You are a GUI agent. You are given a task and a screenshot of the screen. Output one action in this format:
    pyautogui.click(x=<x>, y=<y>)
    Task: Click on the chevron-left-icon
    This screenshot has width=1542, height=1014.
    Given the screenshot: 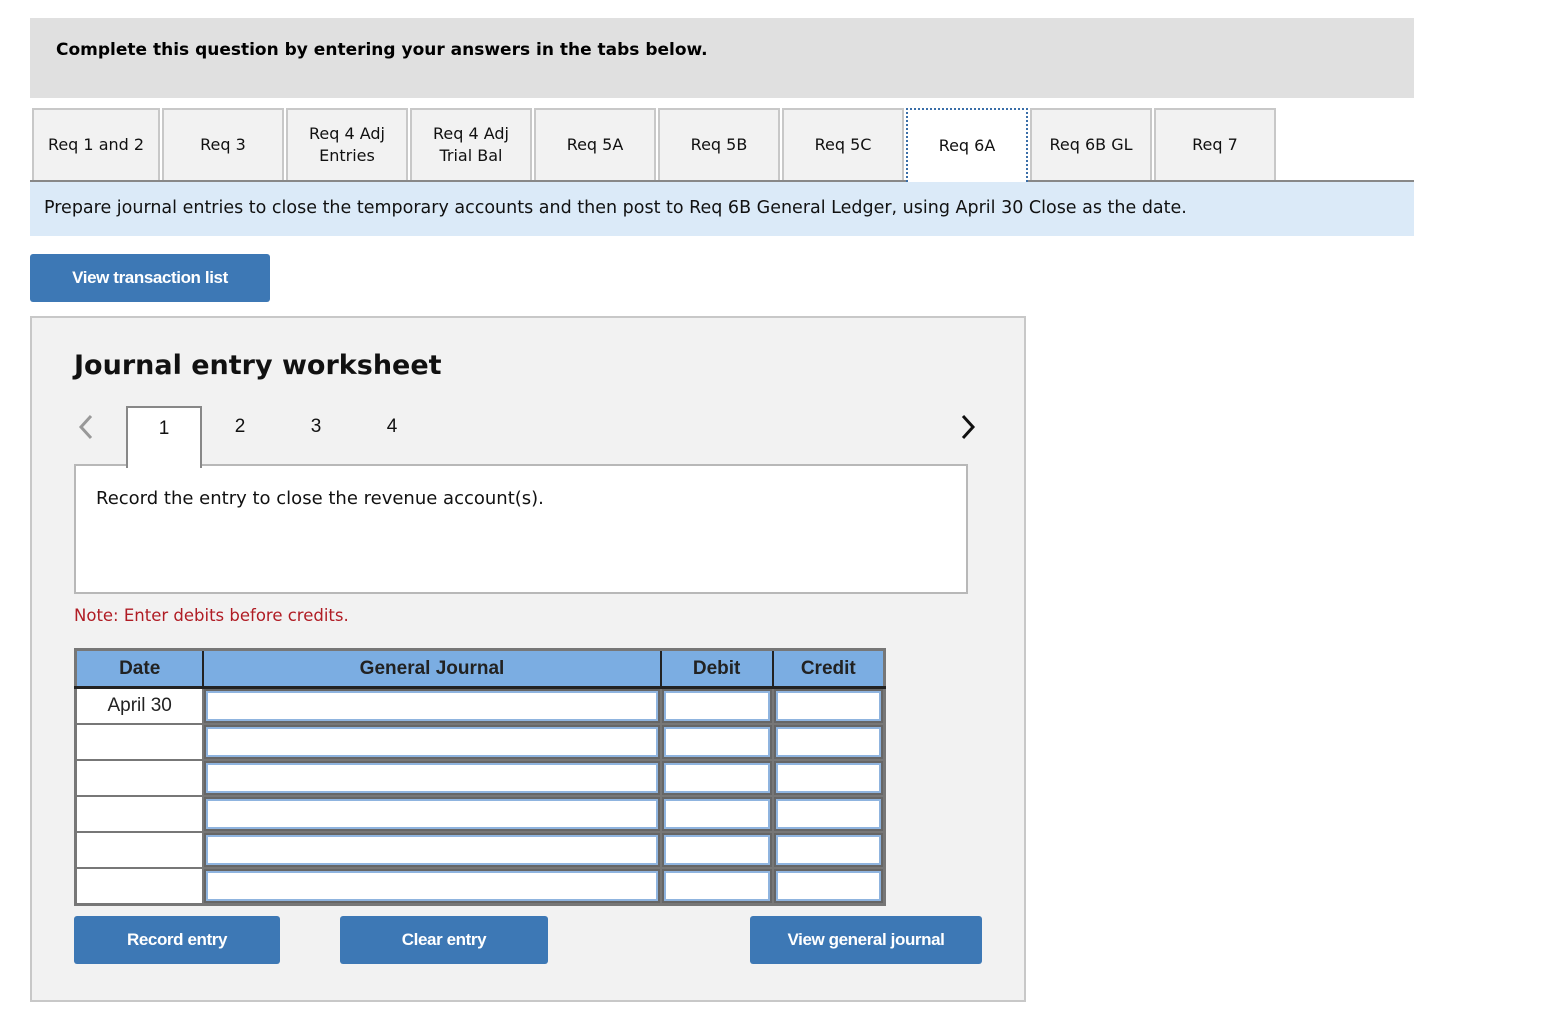 What is the action you would take?
    pyautogui.click(x=85, y=427)
    